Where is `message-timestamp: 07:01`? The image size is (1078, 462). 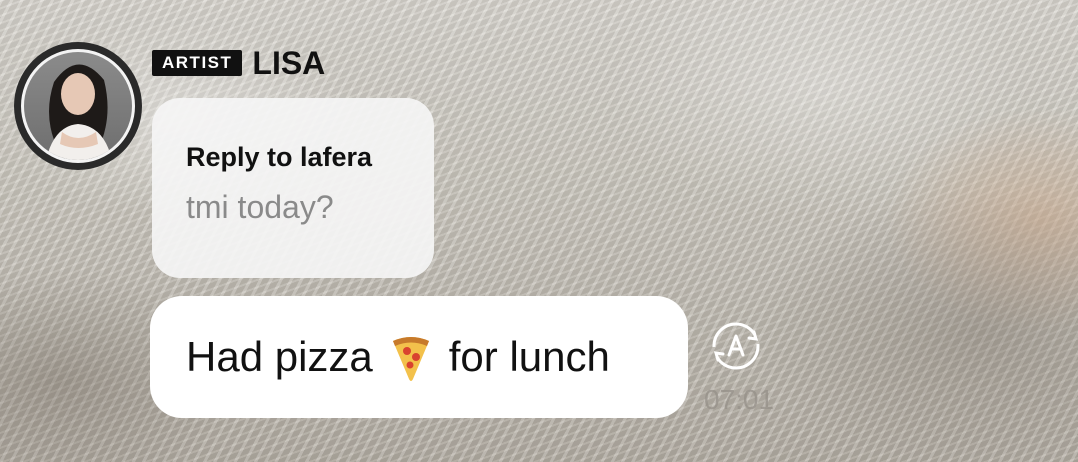 message-timestamp: 07:01 is located at coordinates (739, 399).